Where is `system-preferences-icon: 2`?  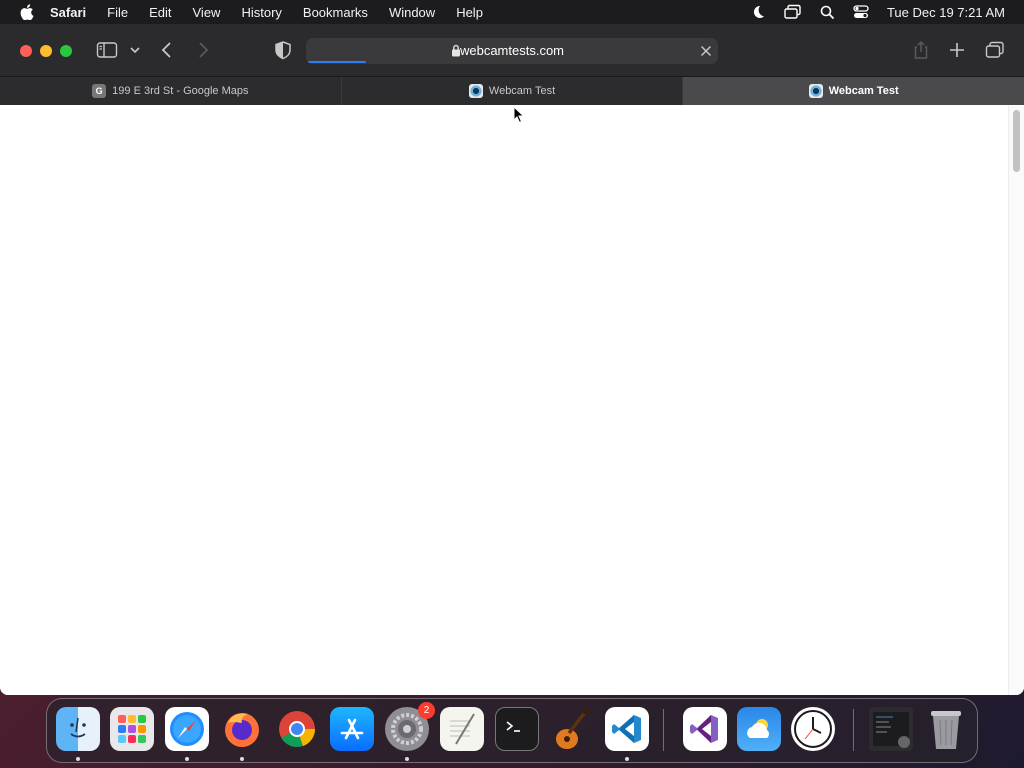
system-preferences-icon: 2 is located at coordinates (410, 726).